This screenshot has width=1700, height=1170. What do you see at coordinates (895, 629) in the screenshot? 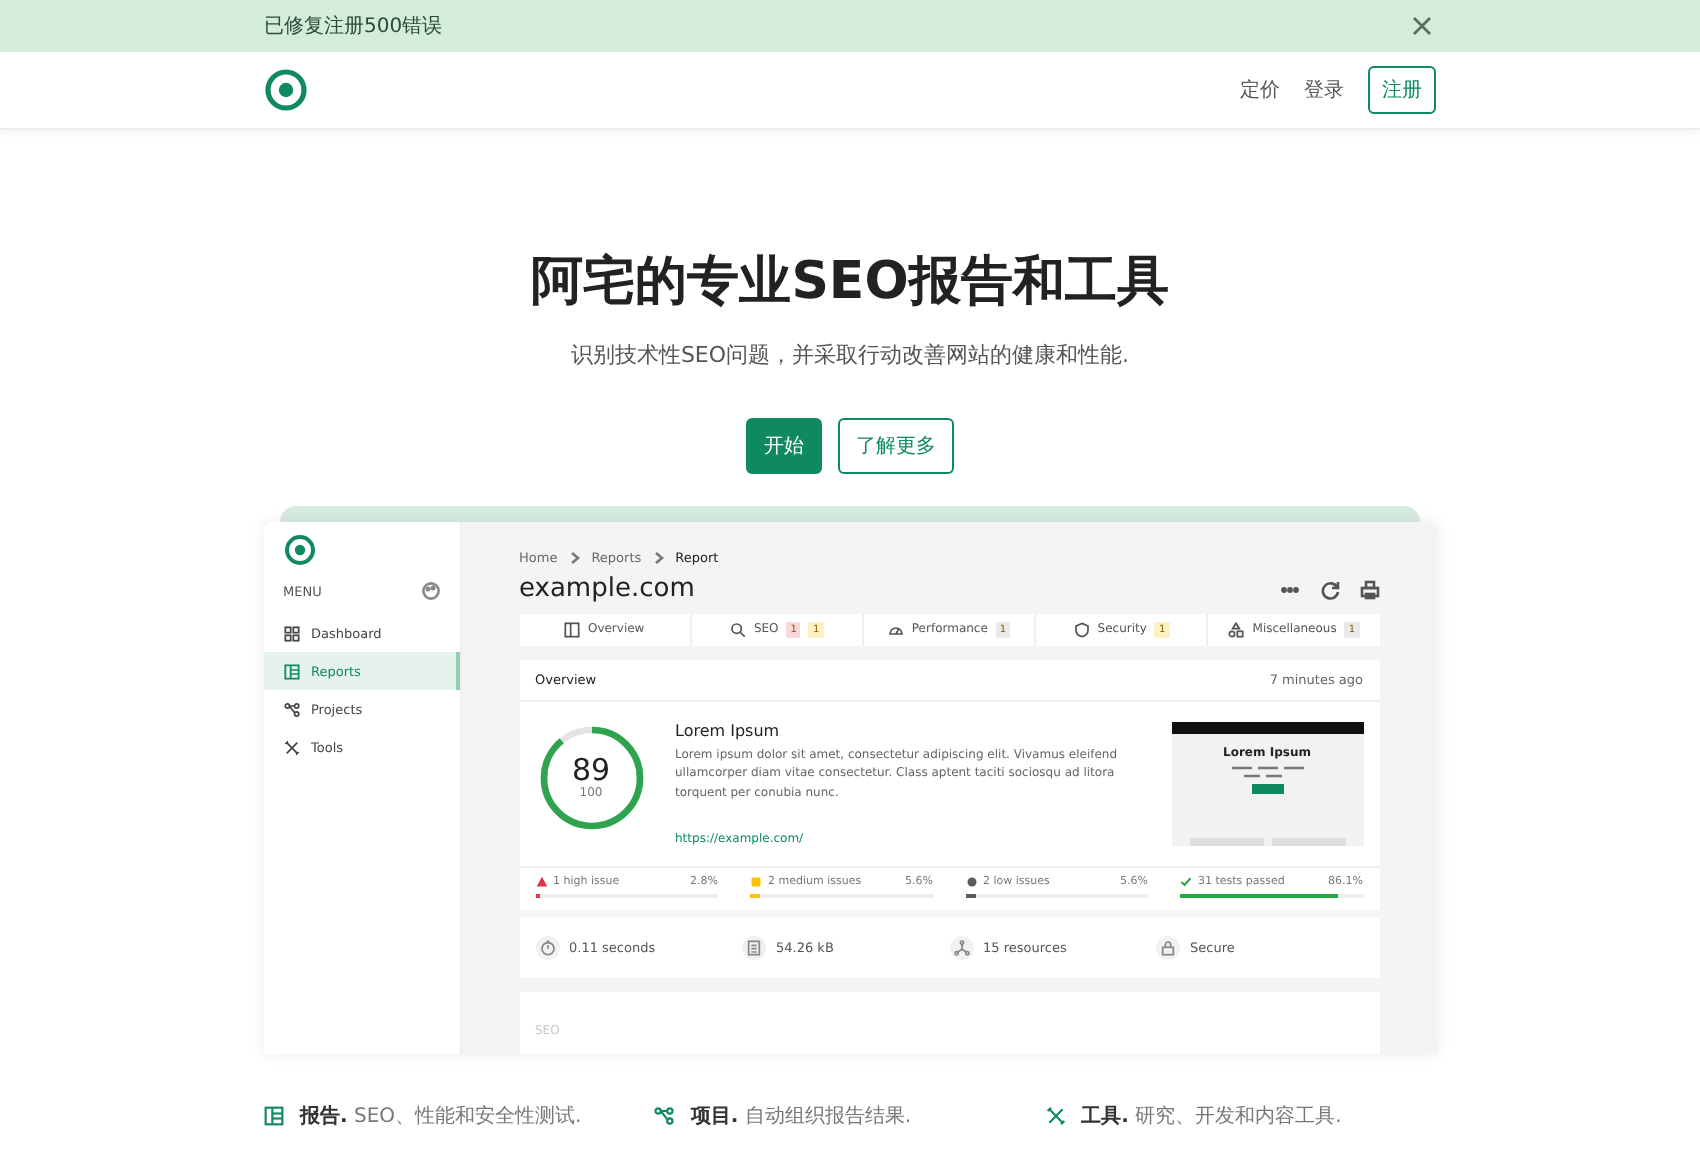
I see `gauge-icon` at bounding box center [895, 629].